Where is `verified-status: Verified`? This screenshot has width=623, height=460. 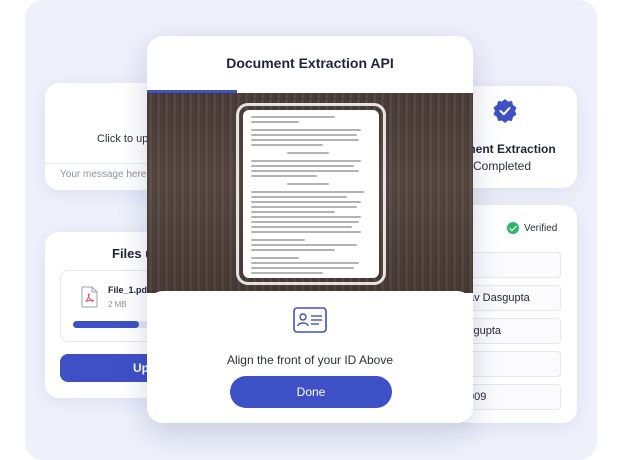 verified-status: Verified is located at coordinates (532, 228).